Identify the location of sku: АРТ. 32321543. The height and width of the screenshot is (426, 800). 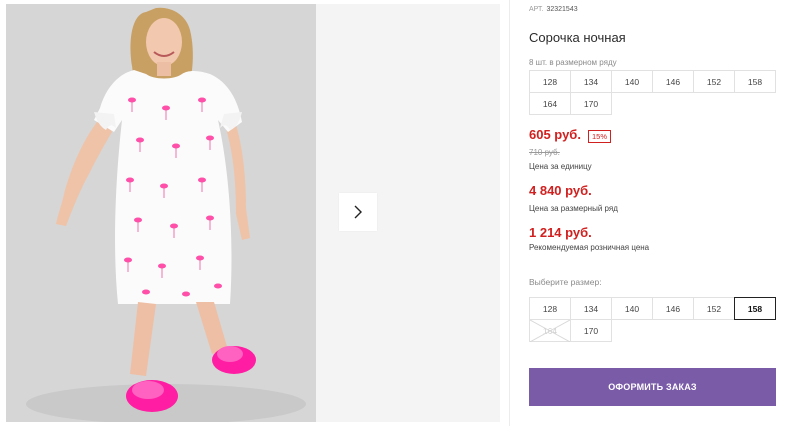
(553, 9).